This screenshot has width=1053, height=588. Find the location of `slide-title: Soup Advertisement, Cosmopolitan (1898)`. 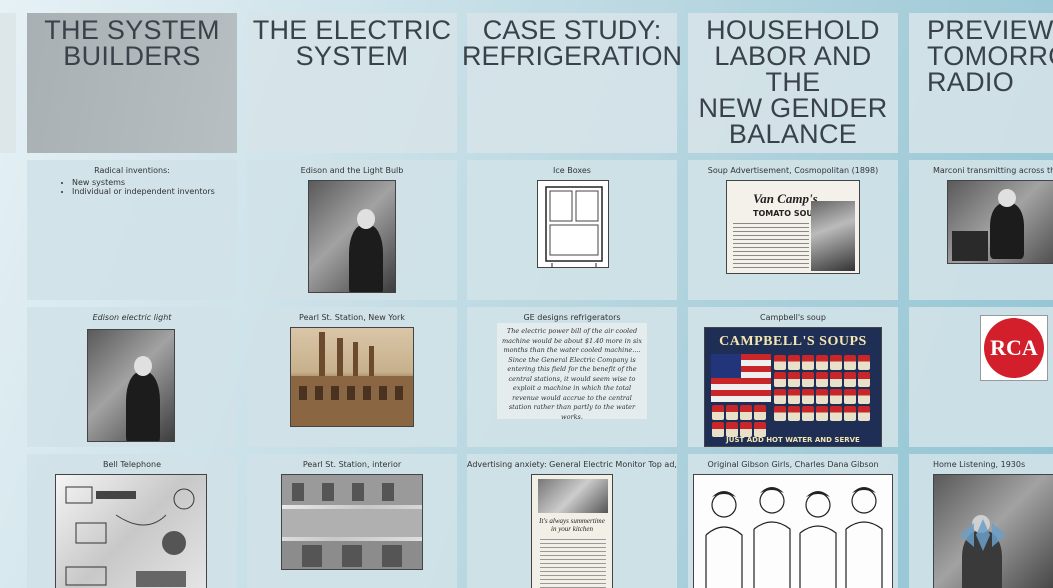

slide-title: Soup Advertisement, Cosmopolitan (1898) is located at coordinates (793, 170).